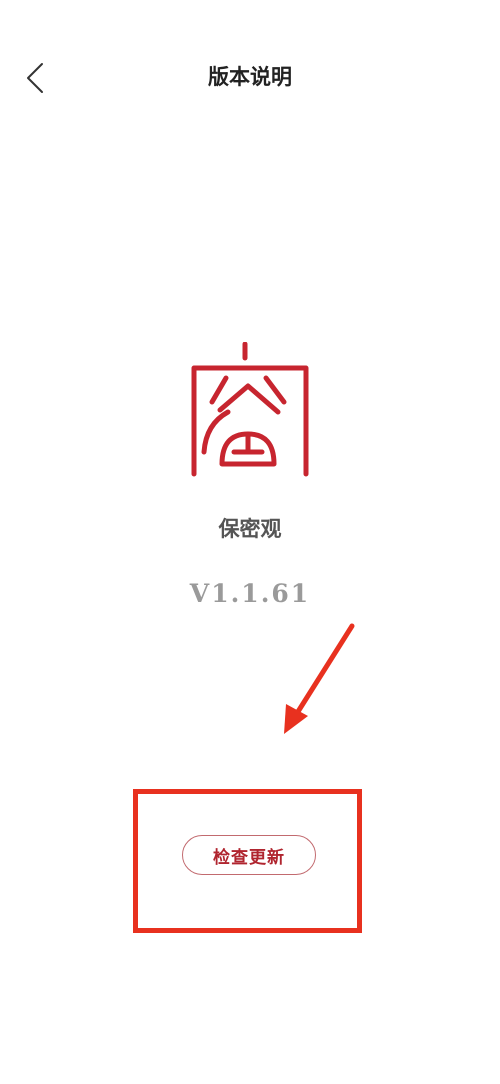 This screenshot has height=1084, width=500. Describe the element at coordinates (250, 76) in the screenshot. I see `page-title: 版本说明` at that location.